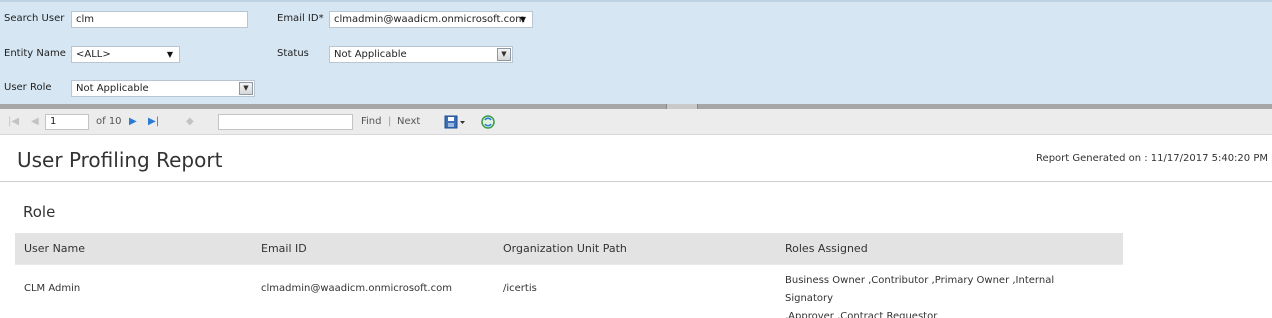  I want to click on report-toolbar: |◀ ◀ 1 of 10 ▶ ▶| ◆ Find | Next, so click(636, 122).